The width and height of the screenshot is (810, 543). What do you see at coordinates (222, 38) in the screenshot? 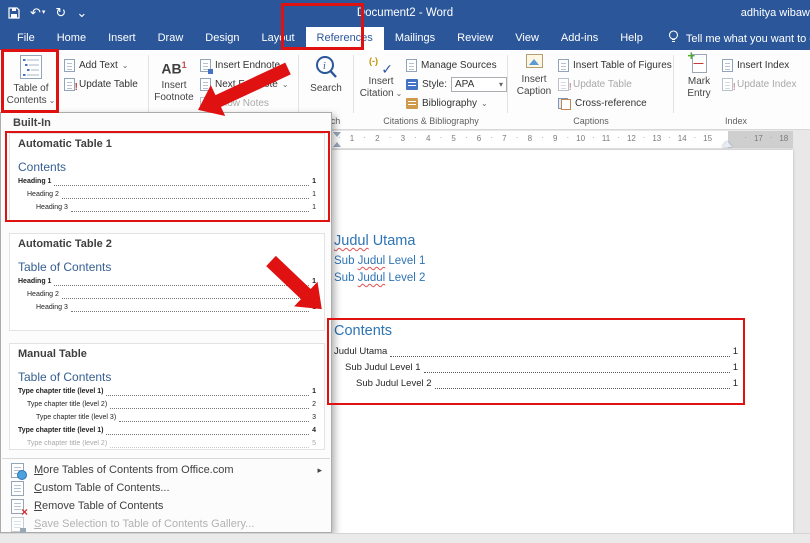
I see `ribbon-tab: Design` at bounding box center [222, 38].